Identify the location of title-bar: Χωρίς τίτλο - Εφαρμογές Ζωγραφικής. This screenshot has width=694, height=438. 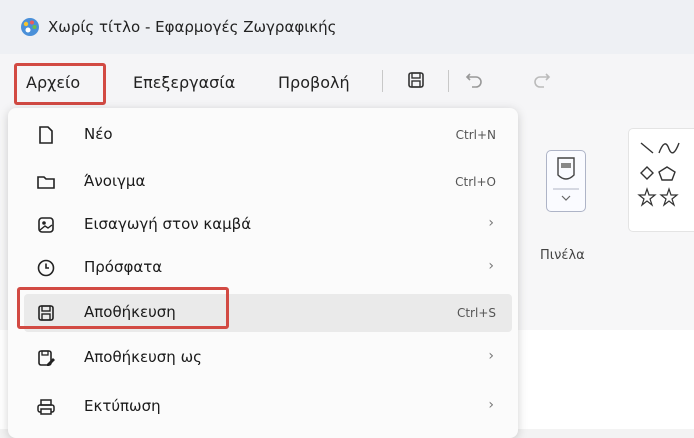
(347, 27).